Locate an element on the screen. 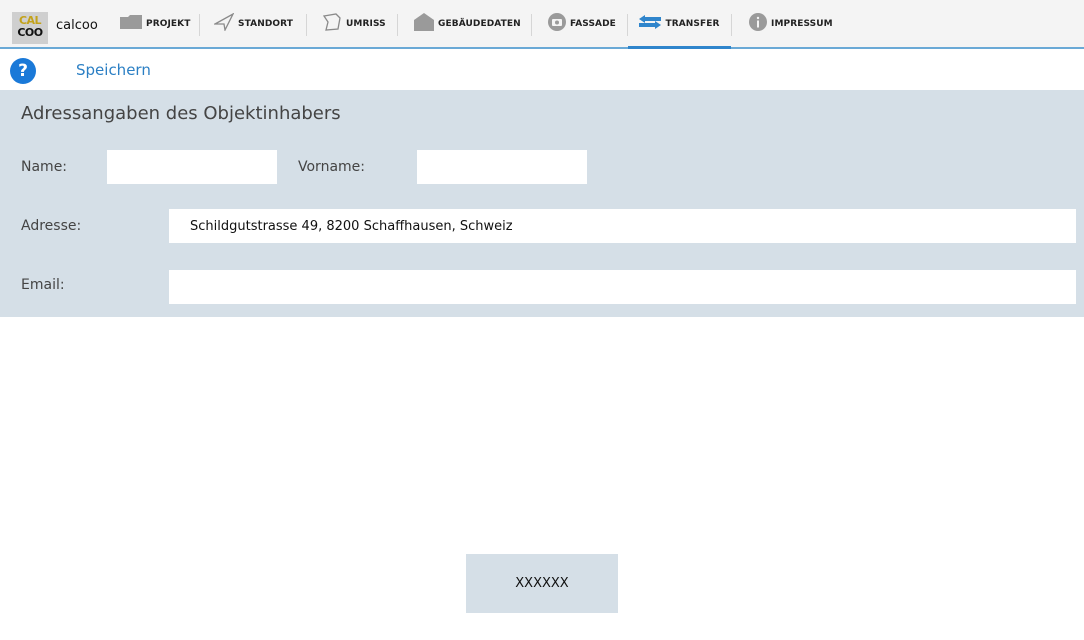 This screenshot has width=1084, height=640. transfer-arrows-icon is located at coordinates (650, 23).